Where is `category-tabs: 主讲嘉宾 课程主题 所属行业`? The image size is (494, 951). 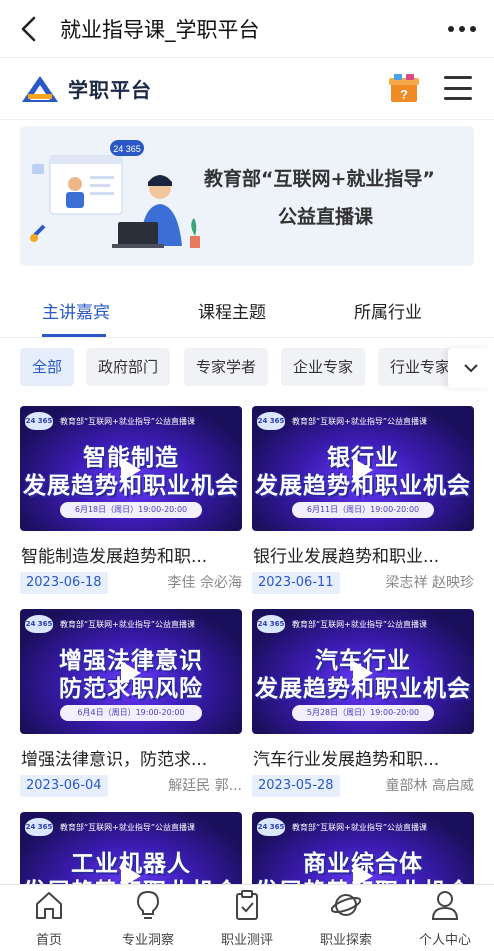
category-tabs: 主讲嘉宾 课程主题 所属行业 is located at coordinates (247, 314).